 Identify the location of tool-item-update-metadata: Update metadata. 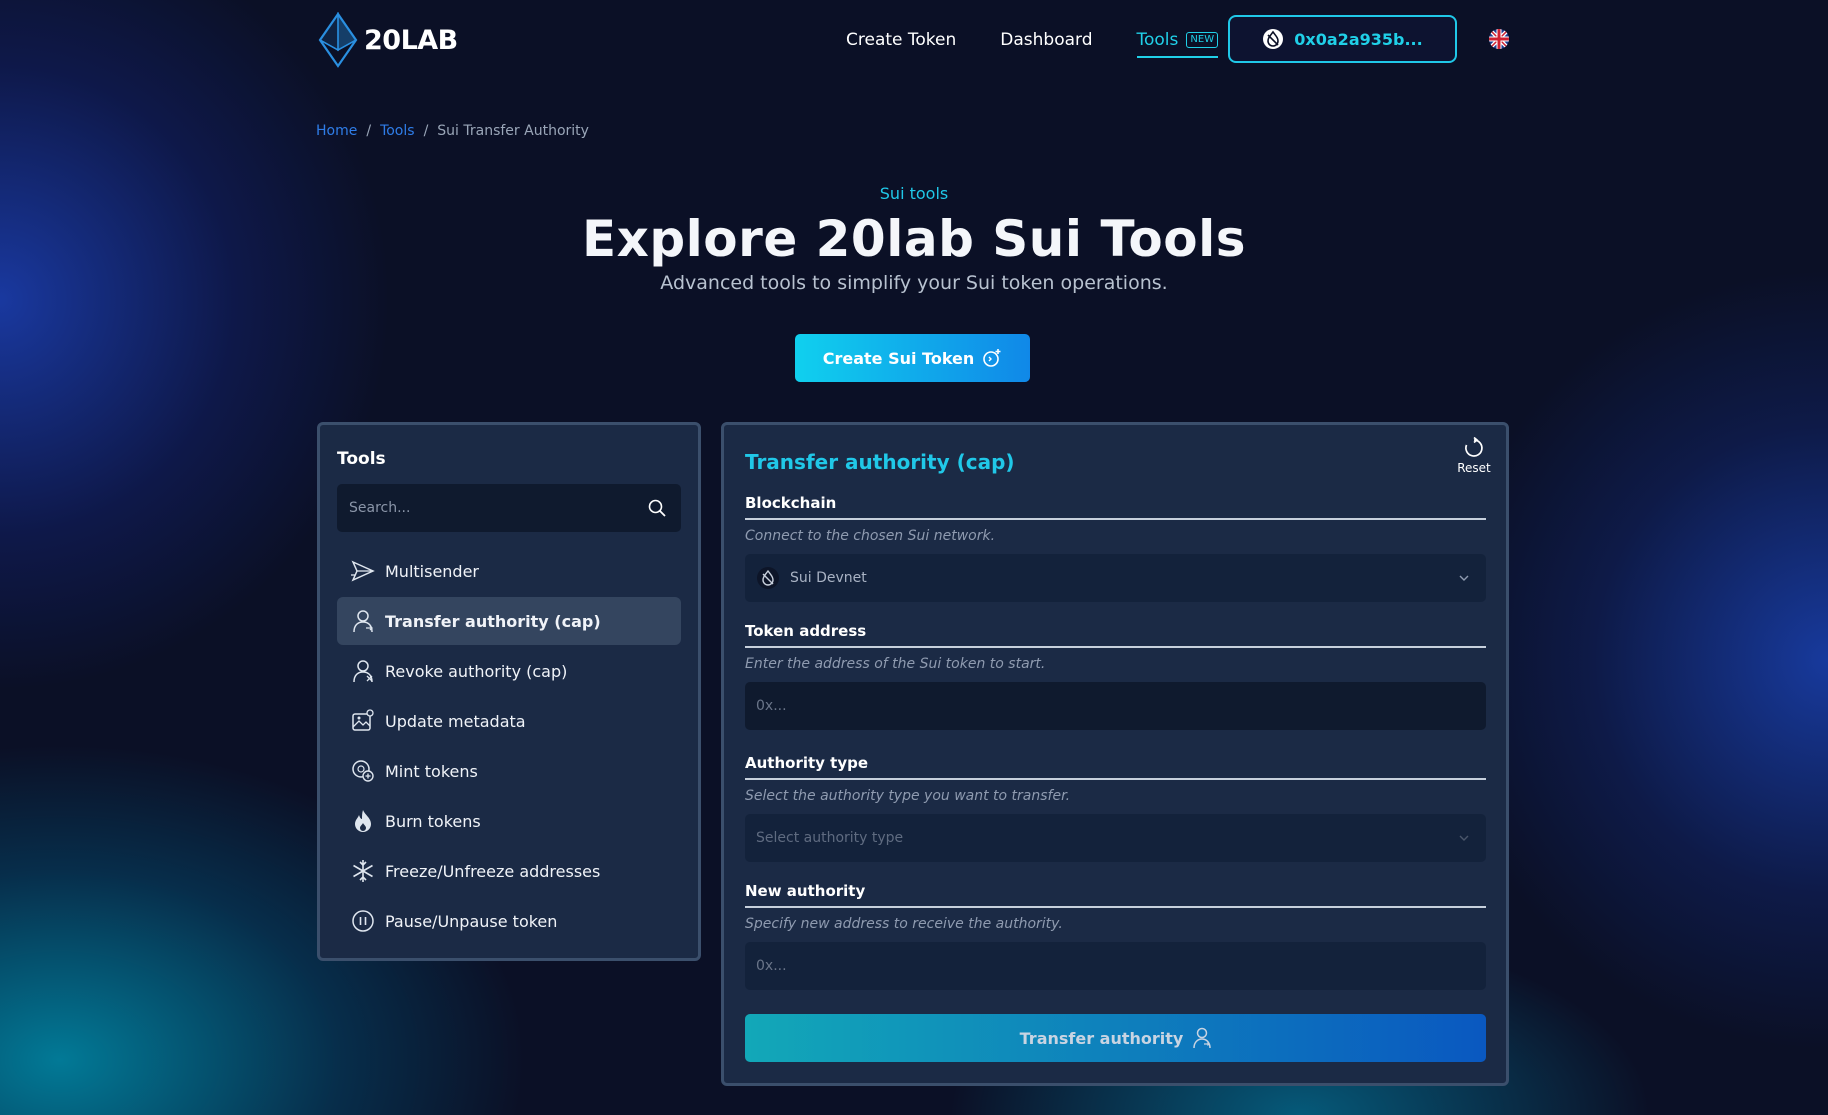
(509, 721).